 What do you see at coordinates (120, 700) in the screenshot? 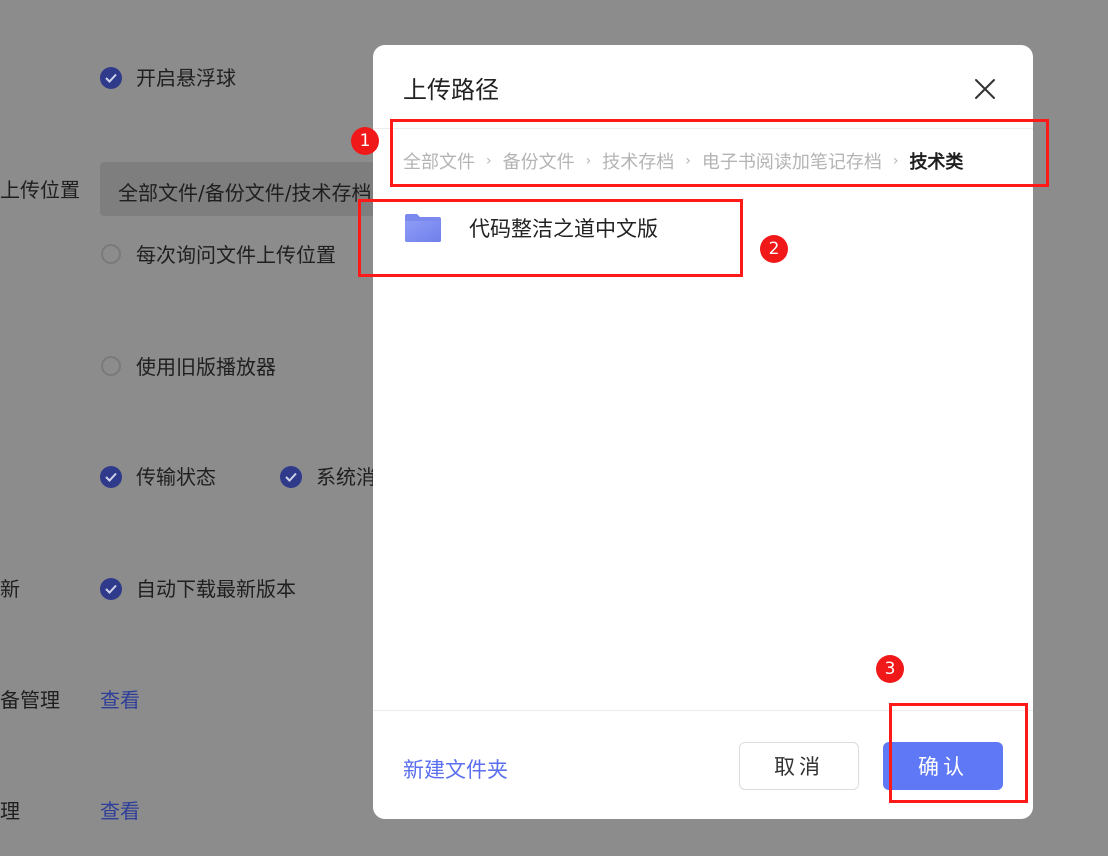
I see `device-mgmt-view-link: 查看` at bounding box center [120, 700].